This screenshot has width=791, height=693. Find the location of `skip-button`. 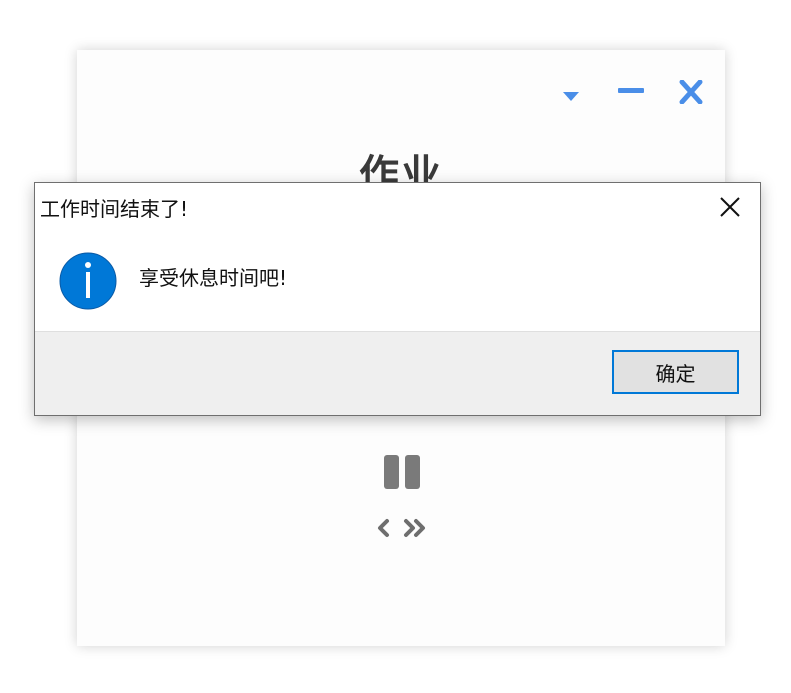

skip-button is located at coordinates (415, 528).